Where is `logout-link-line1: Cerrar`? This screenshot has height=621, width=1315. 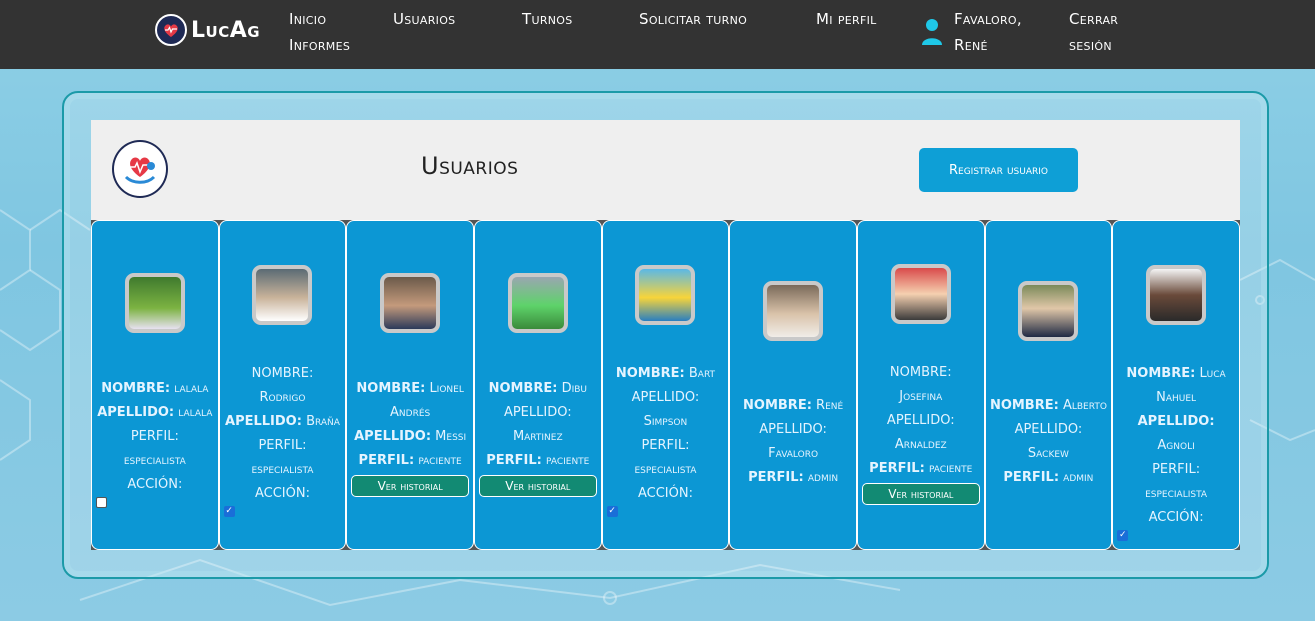
logout-link-line1: Cerrar is located at coordinates (1093, 19).